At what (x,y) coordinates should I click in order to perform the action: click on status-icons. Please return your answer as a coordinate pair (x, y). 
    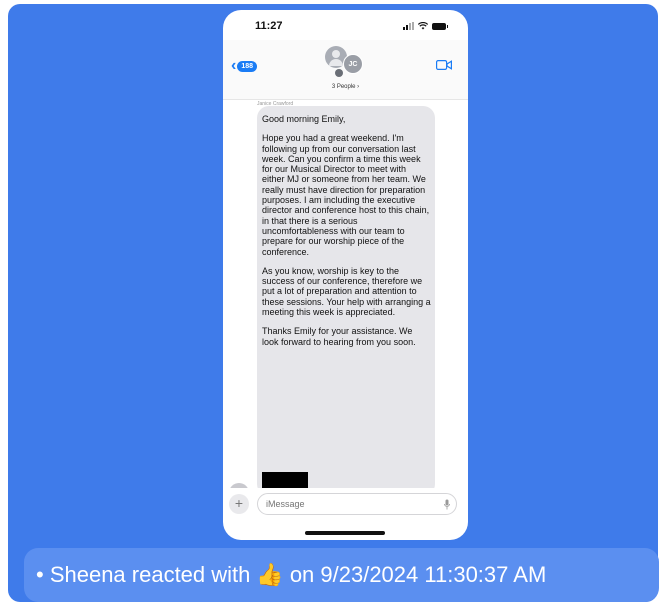
    Looking at the image, I should click on (425, 26).